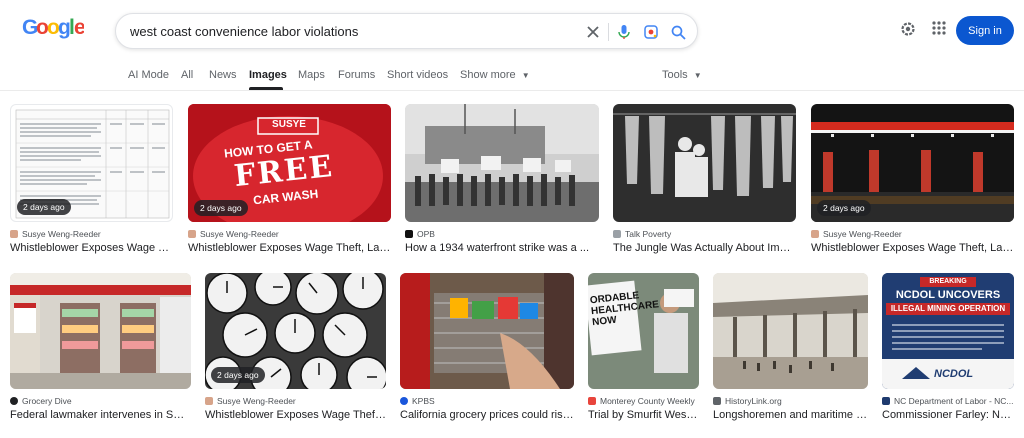  I want to click on waterfront-strike-photo, so click(502, 163).